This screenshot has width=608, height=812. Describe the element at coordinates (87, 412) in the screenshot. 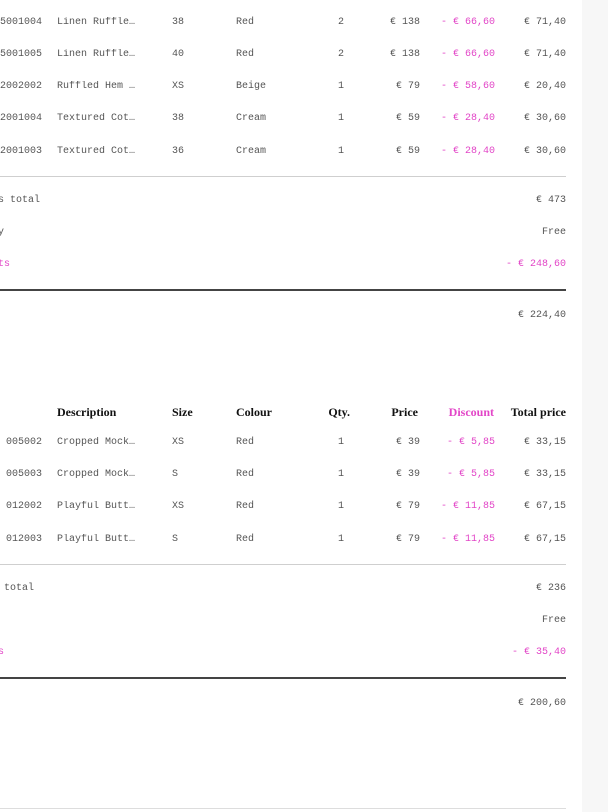

I see `column-header-description: Description` at that location.